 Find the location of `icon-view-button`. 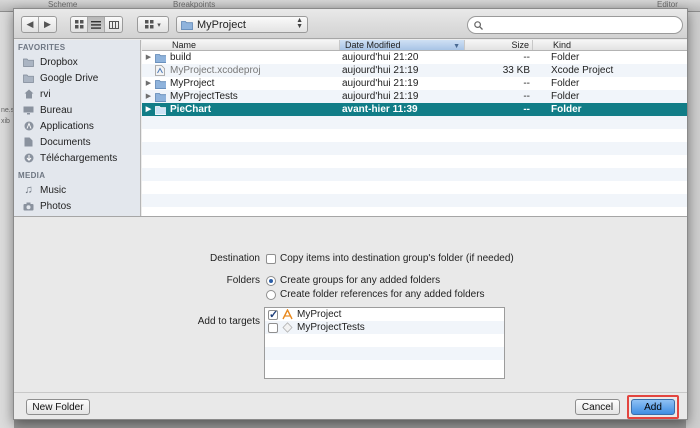

icon-view-button is located at coordinates (79, 24).